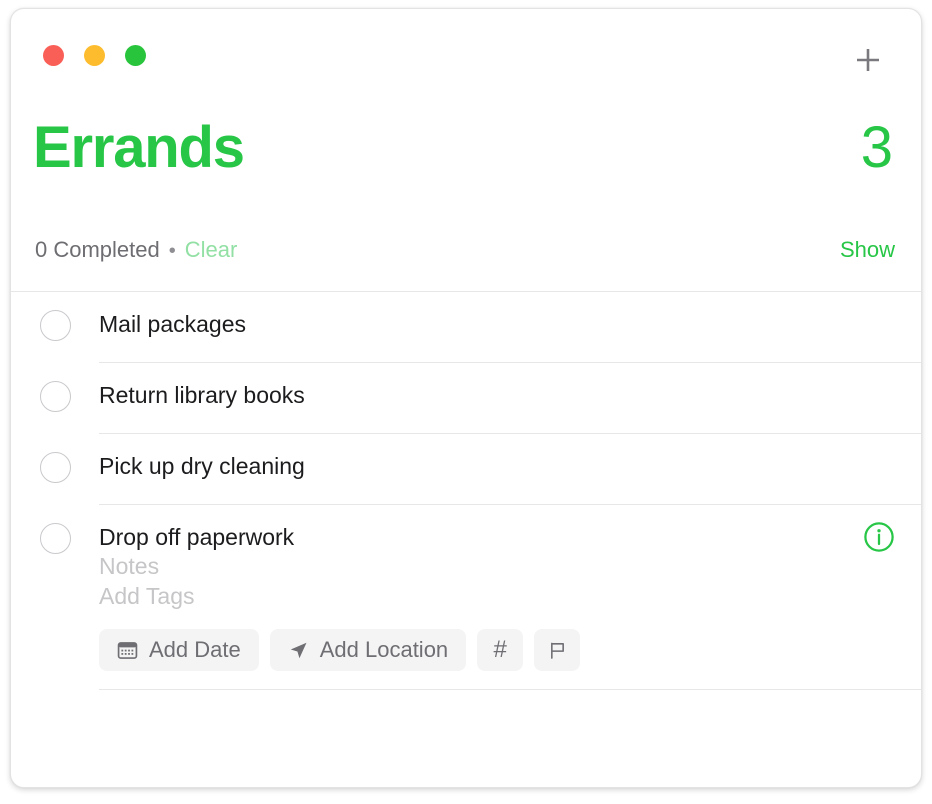 Image resolution: width=932 pixels, height=804 pixels. What do you see at coordinates (135, 55) in the screenshot?
I see `maximize-button` at bounding box center [135, 55].